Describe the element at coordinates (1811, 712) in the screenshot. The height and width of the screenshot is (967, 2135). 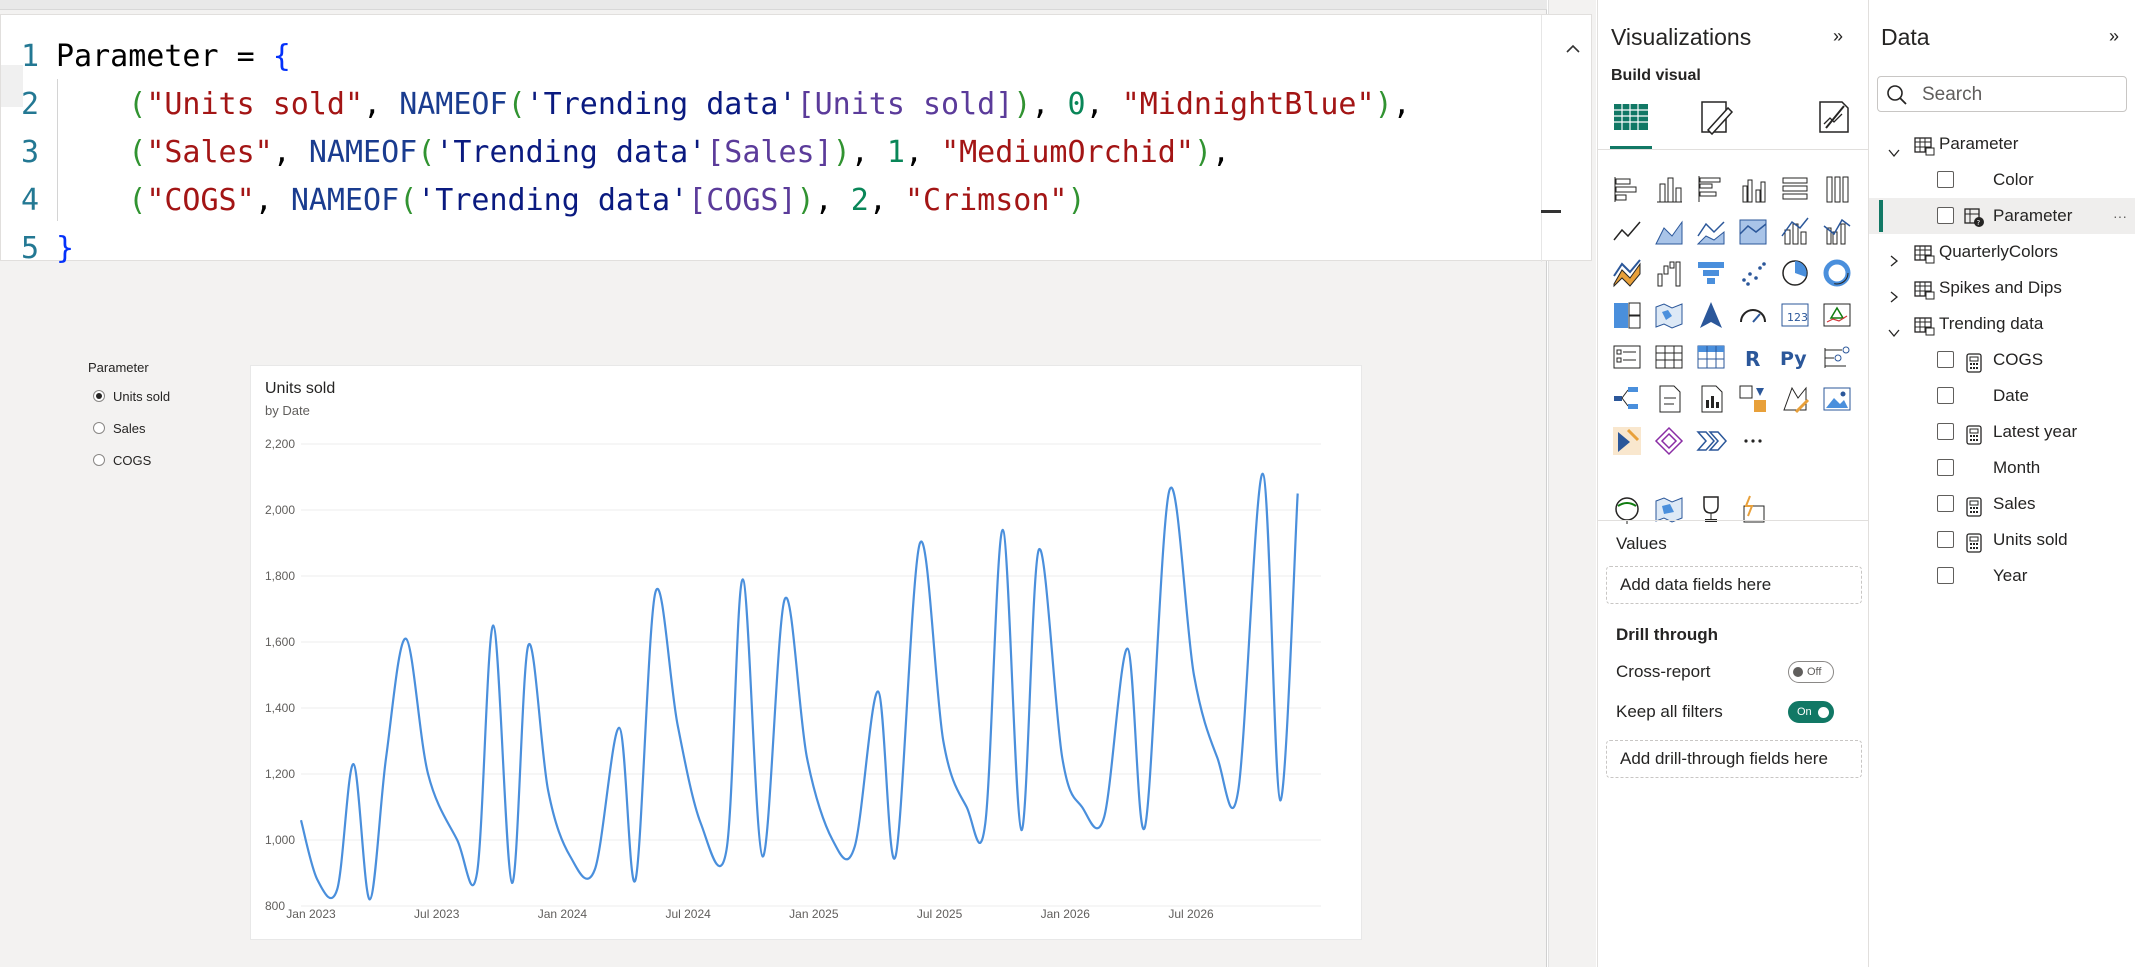
I see `keep-all-filters-toggle: On` at that location.